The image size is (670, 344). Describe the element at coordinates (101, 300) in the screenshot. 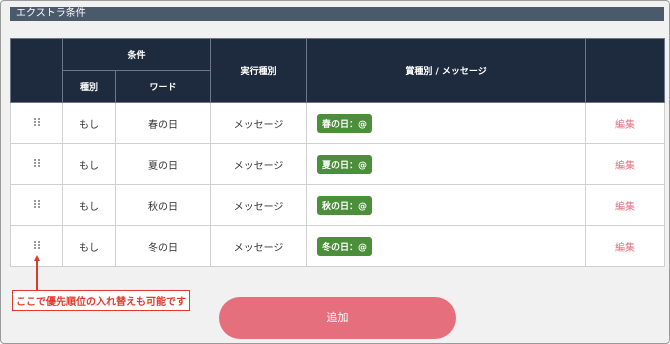

I see `annotation-callout: ここで優先順位の入れ替えも可能です` at that location.